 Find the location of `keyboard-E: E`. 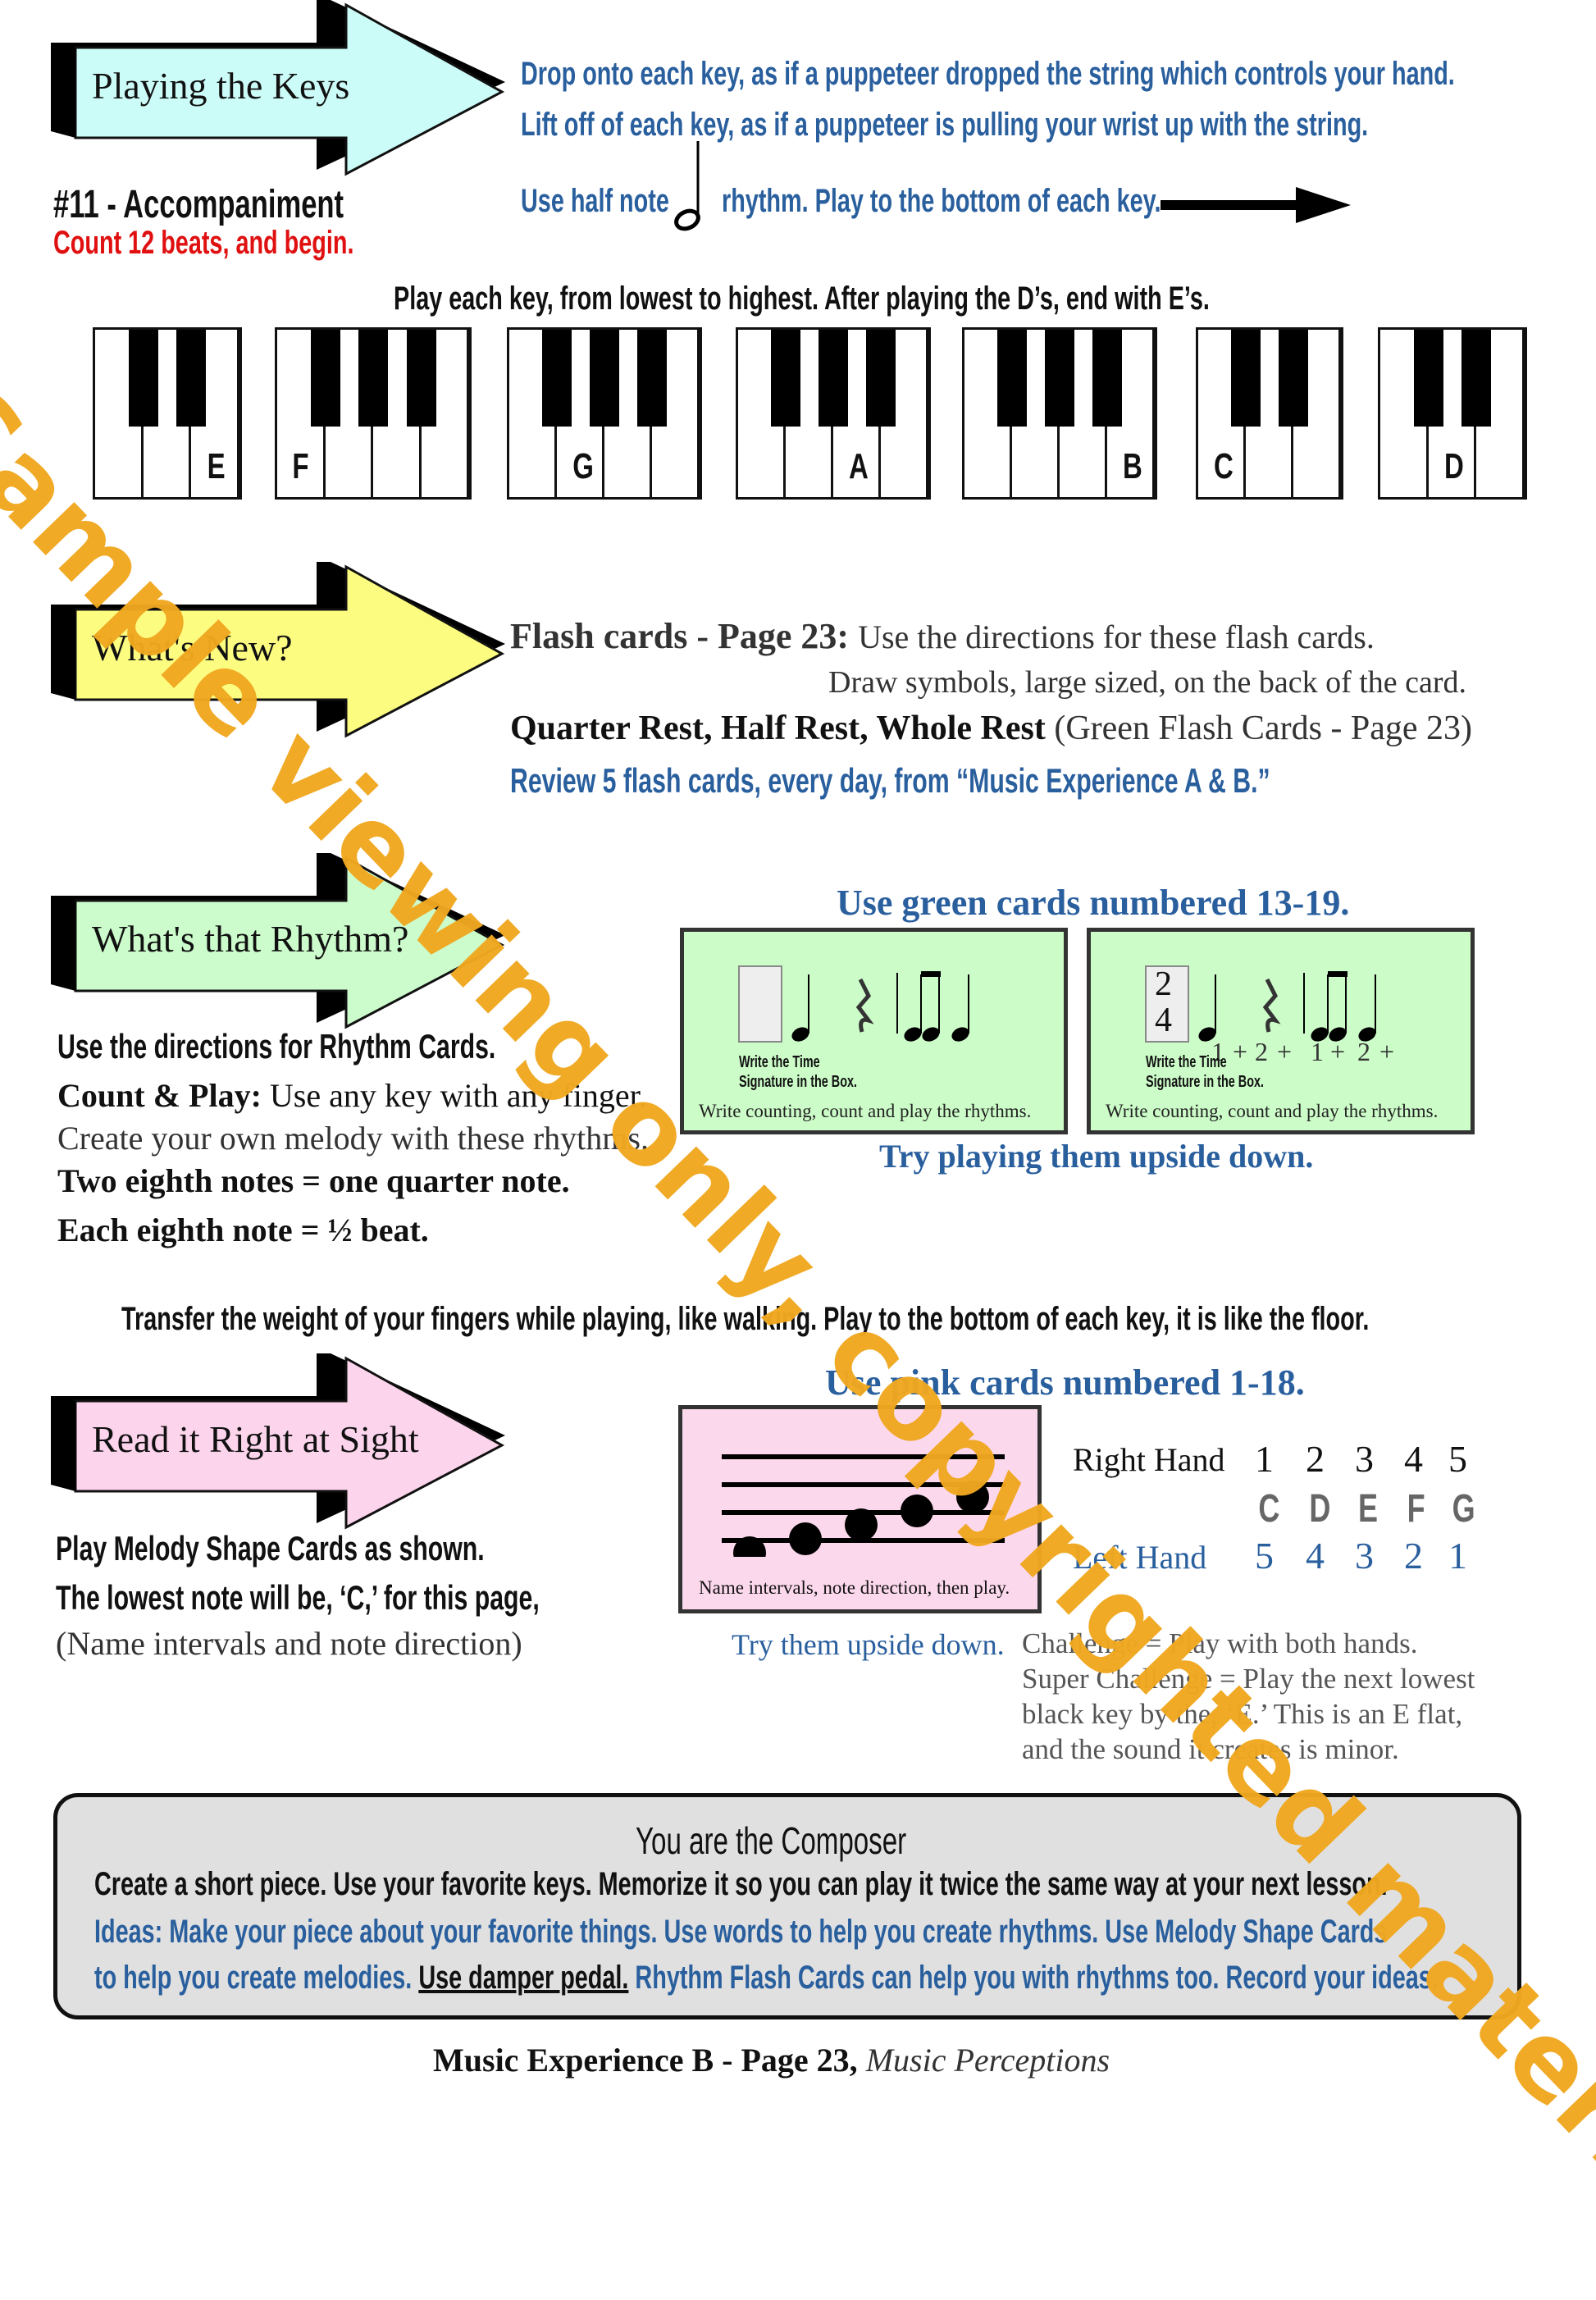

keyboard-E: E is located at coordinates (167, 413).